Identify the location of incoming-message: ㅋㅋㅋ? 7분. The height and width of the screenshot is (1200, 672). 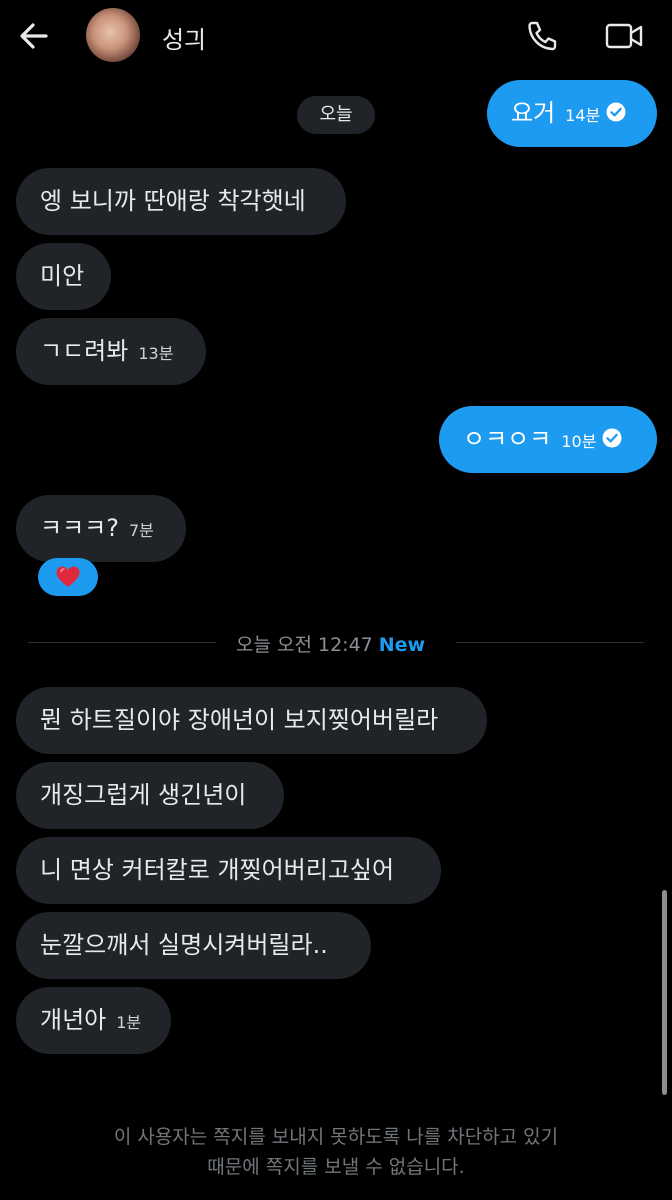
(101, 528).